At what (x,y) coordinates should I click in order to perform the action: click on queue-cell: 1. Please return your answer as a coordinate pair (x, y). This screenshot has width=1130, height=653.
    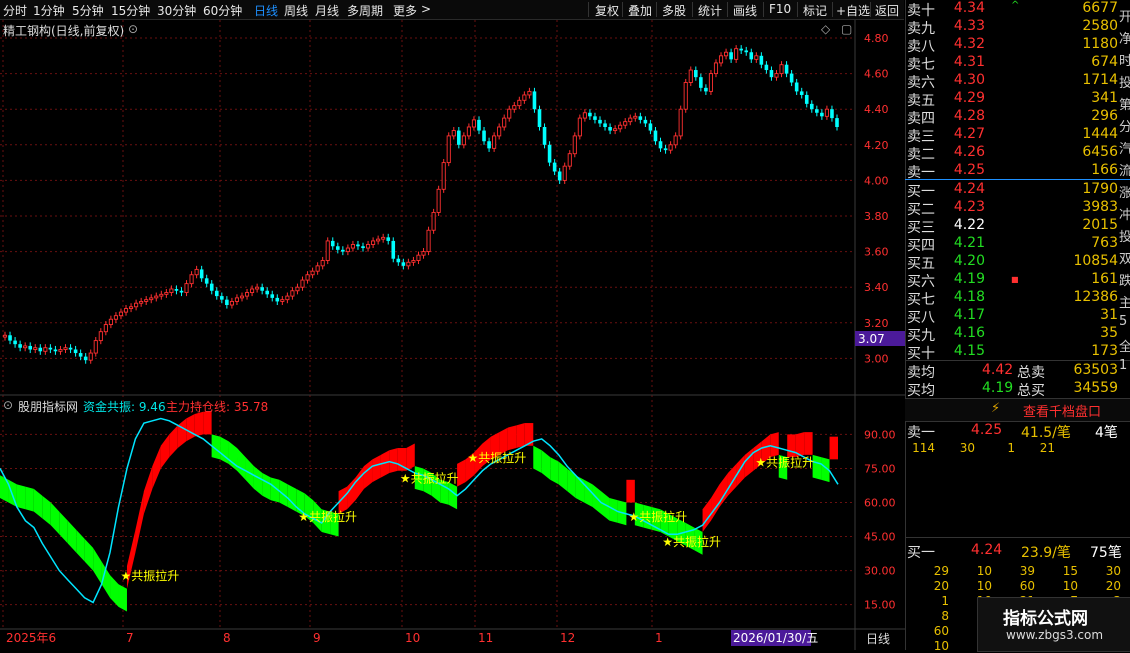
    Looking at the image, I should click on (945, 601).